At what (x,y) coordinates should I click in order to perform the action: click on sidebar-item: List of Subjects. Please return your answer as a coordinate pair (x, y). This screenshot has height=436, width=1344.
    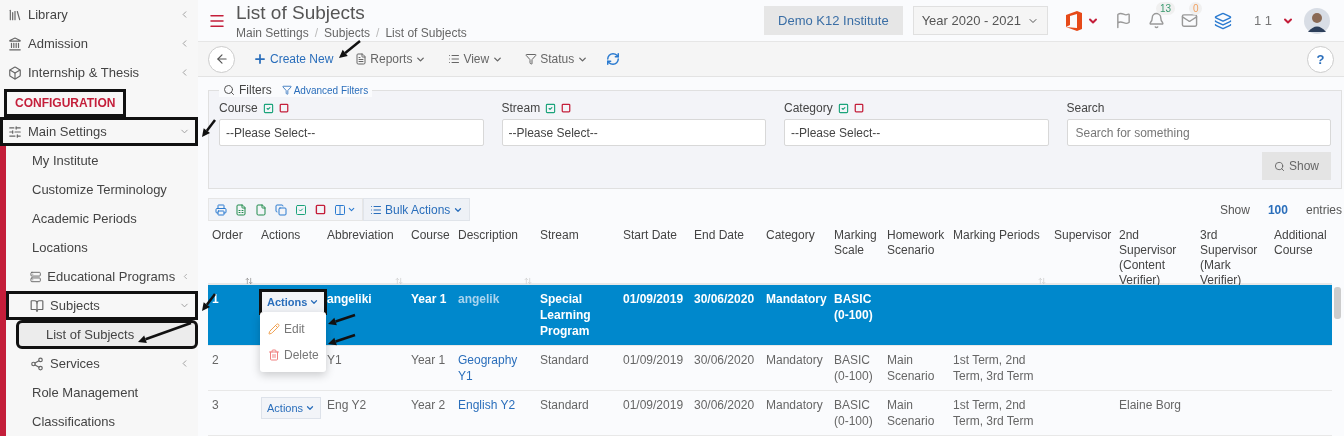
    Looking at the image, I should click on (107, 334).